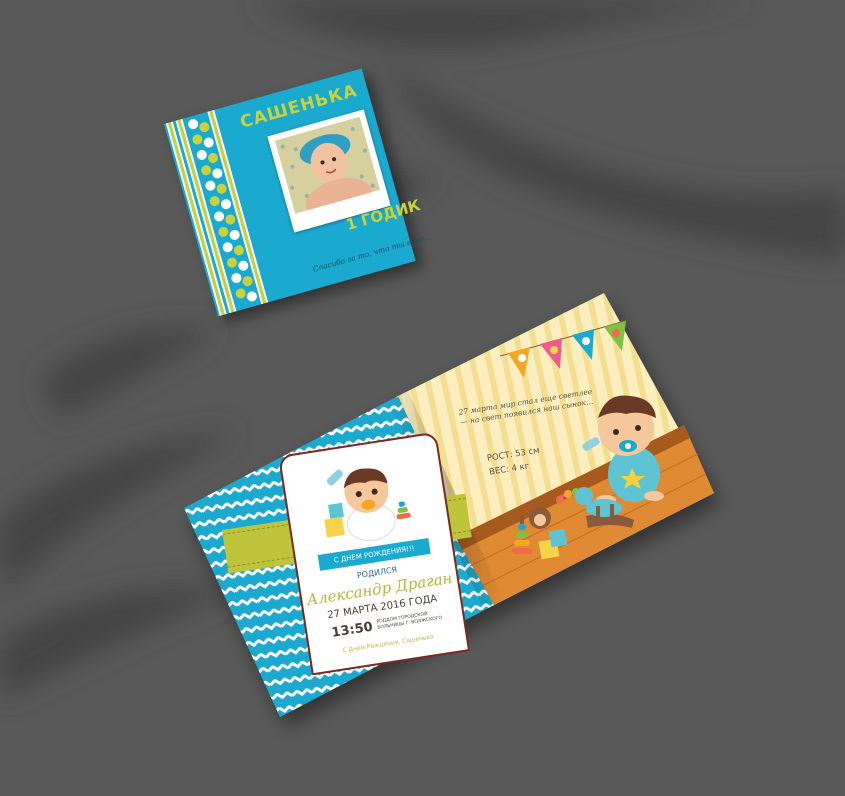  Describe the element at coordinates (367, 505) in the screenshot. I see `baby-with-toys-illustration` at that location.